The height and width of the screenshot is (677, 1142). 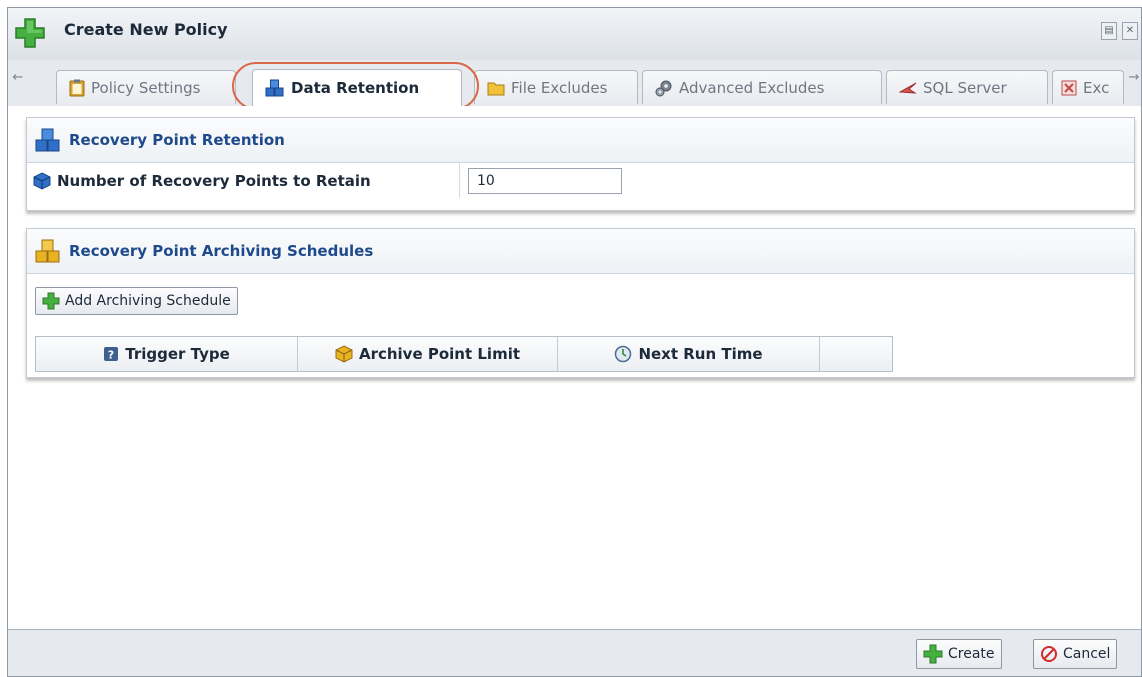 I want to click on tab-scroll-right-arrow-icon: →, so click(x=1134, y=78).